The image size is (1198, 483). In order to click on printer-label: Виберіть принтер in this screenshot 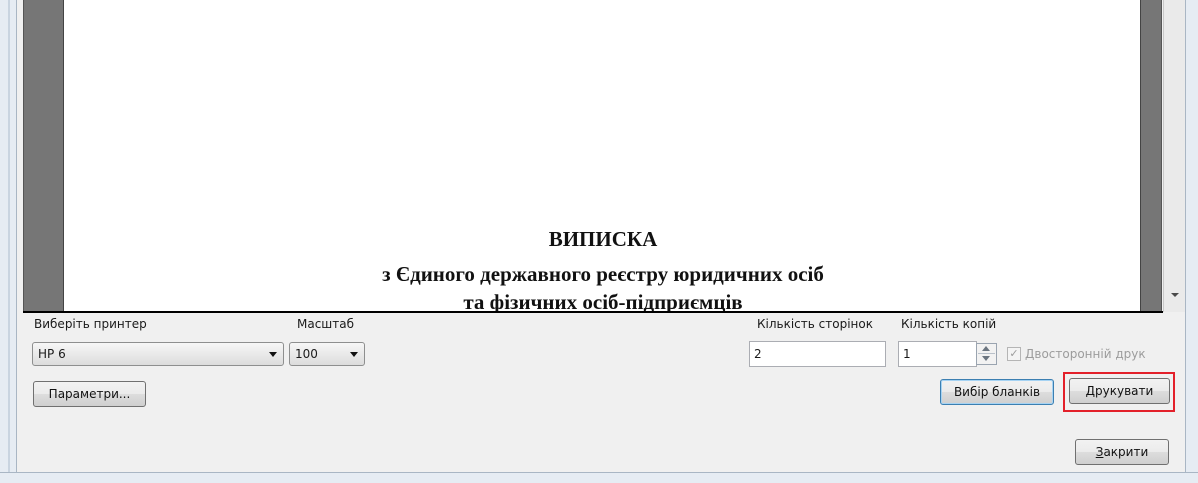, I will do `click(90, 324)`.